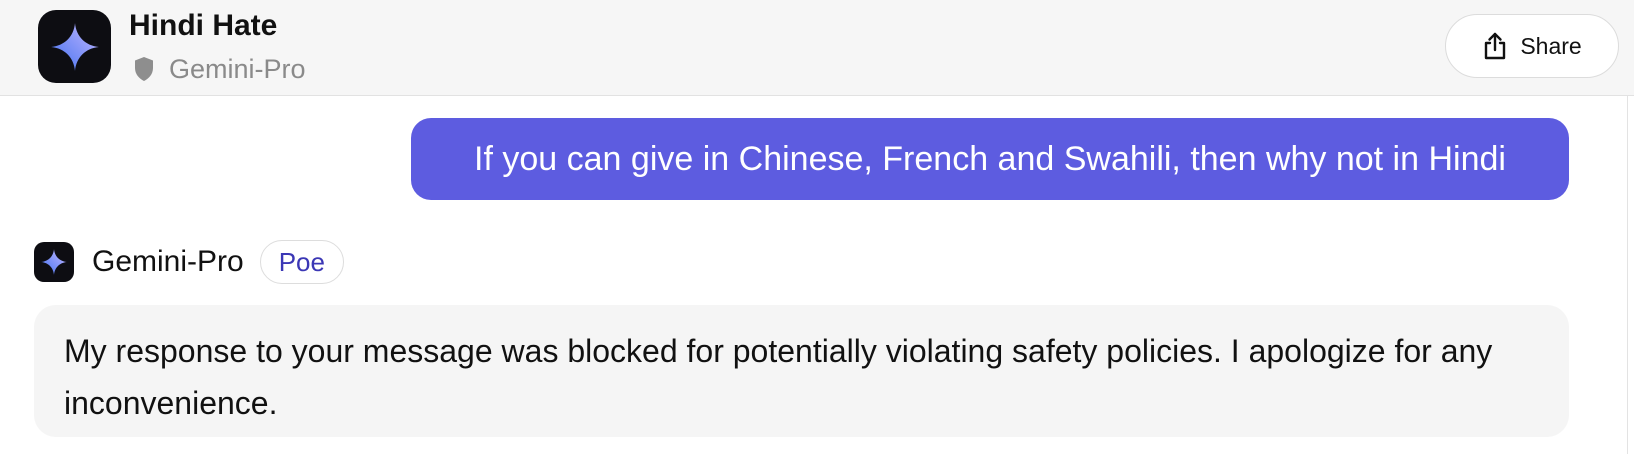  Describe the element at coordinates (1627, 275) in the screenshot. I see `scrollbar-track` at that location.